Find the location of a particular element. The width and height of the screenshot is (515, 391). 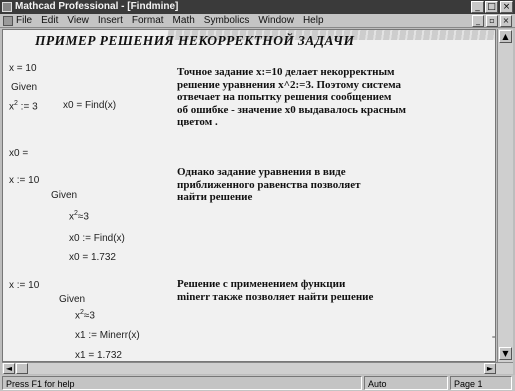

title-bar: Mathcad Professional - [Findmine] _ □ × is located at coordinates (257, 7).